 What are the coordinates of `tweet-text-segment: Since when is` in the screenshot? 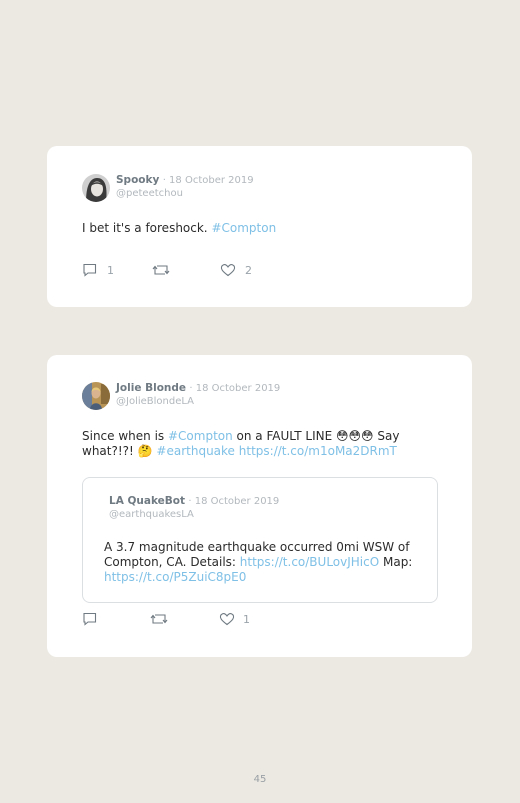 It's located at (125, 436).